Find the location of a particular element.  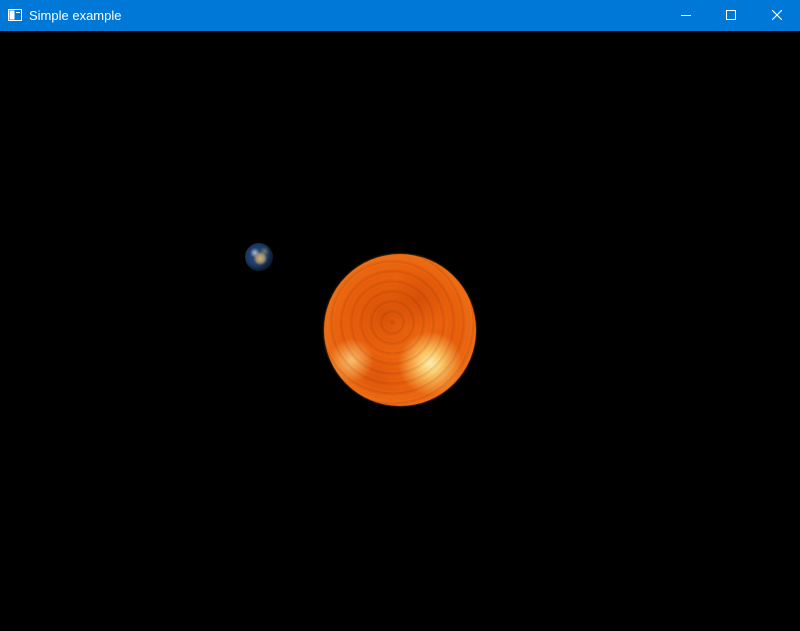

maximize-button is located at coordinates (731, 15).